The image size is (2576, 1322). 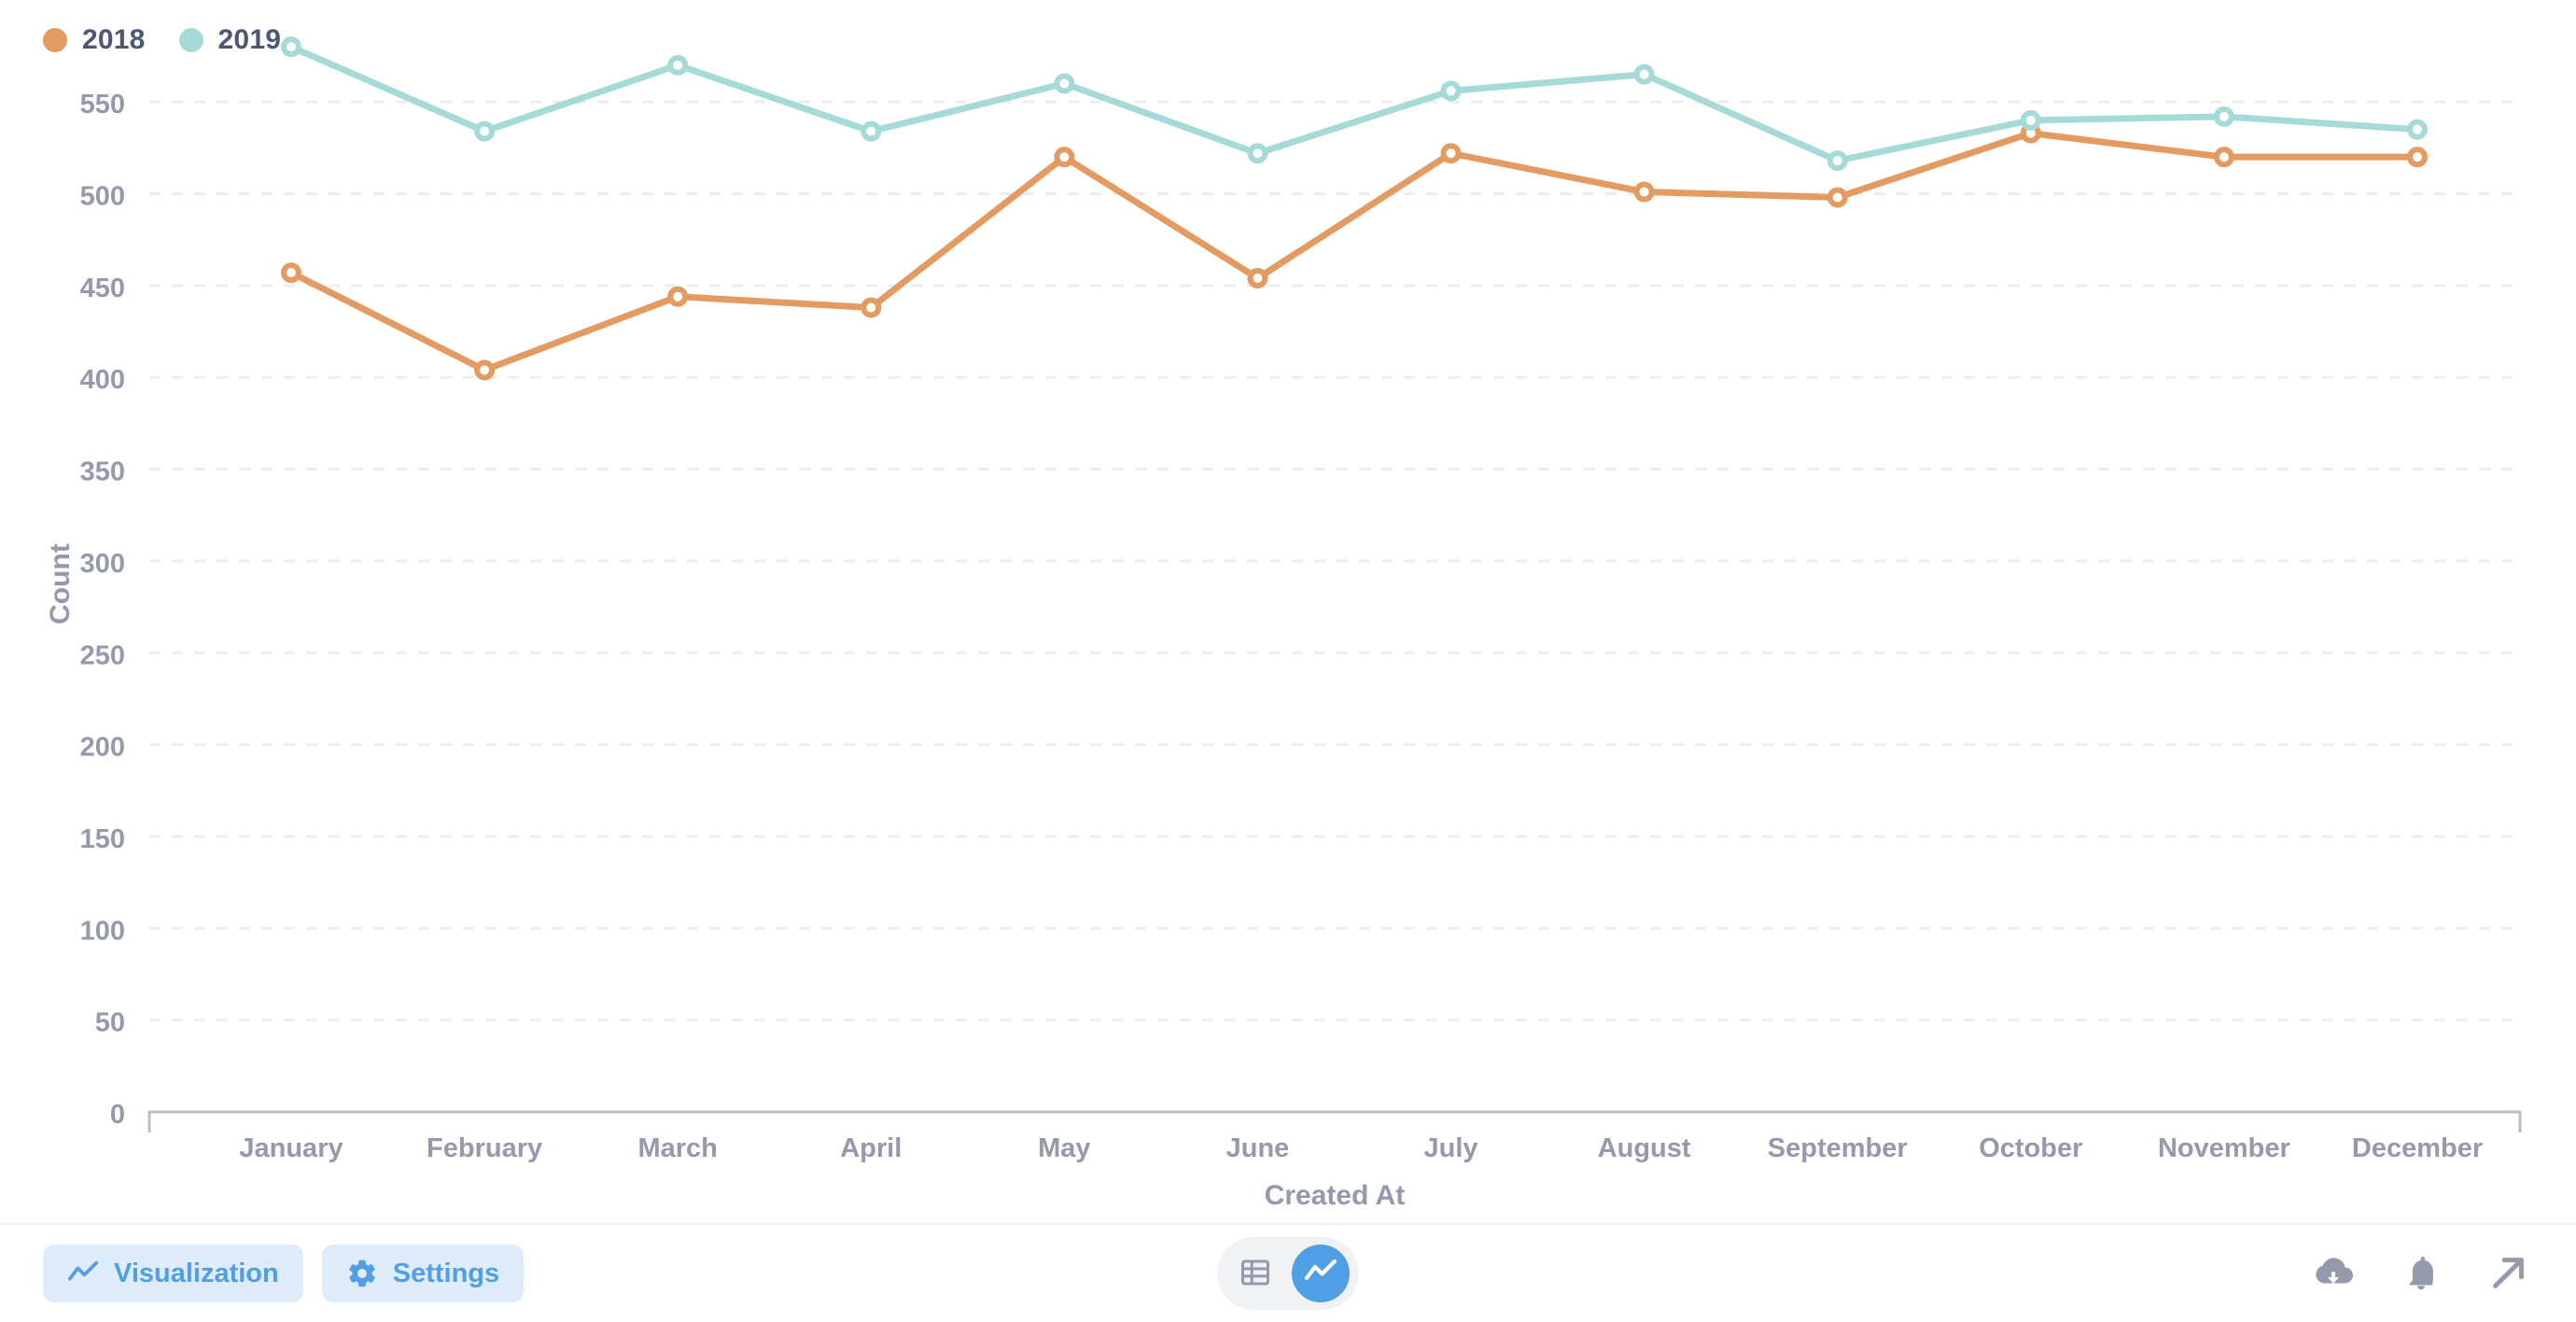 I want to click on settings-button-label: Settings, so click(x=446, y=1273).